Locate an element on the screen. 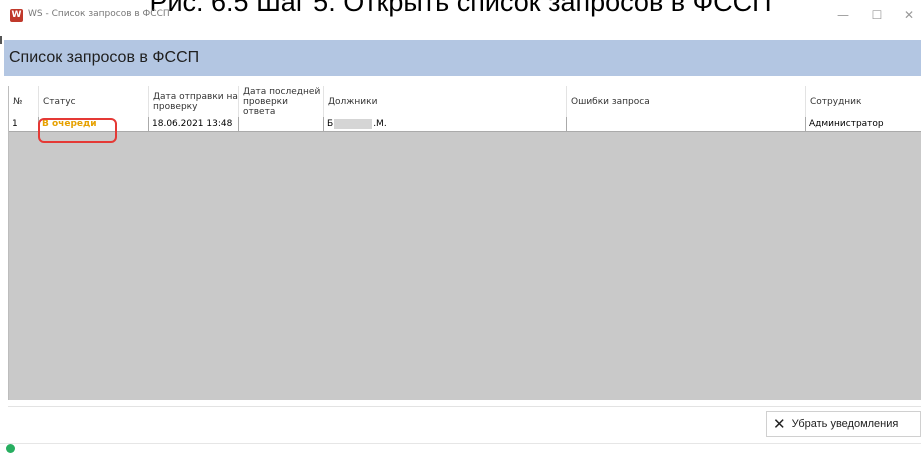 This screenshot has height=453, width=921. column-header-status: Статус is located at coordinates (94, 101).